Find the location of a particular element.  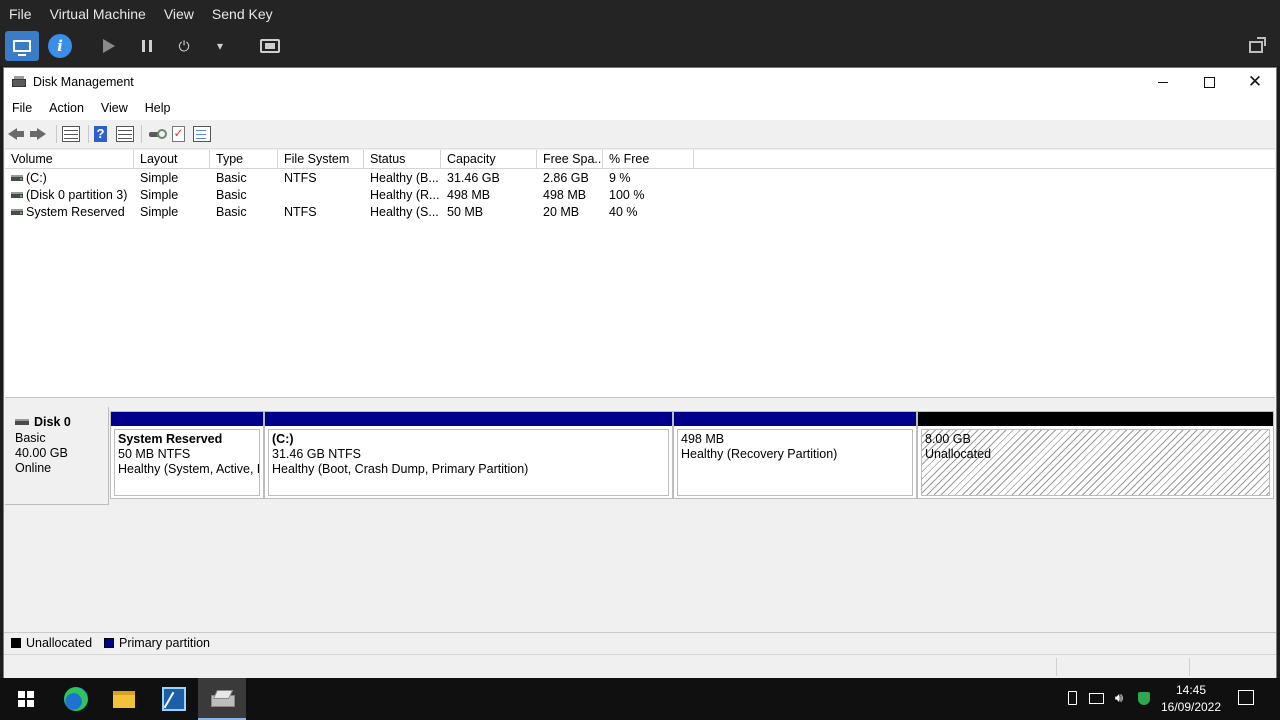

back-arrow-icon is located at coordinates (17, 134).